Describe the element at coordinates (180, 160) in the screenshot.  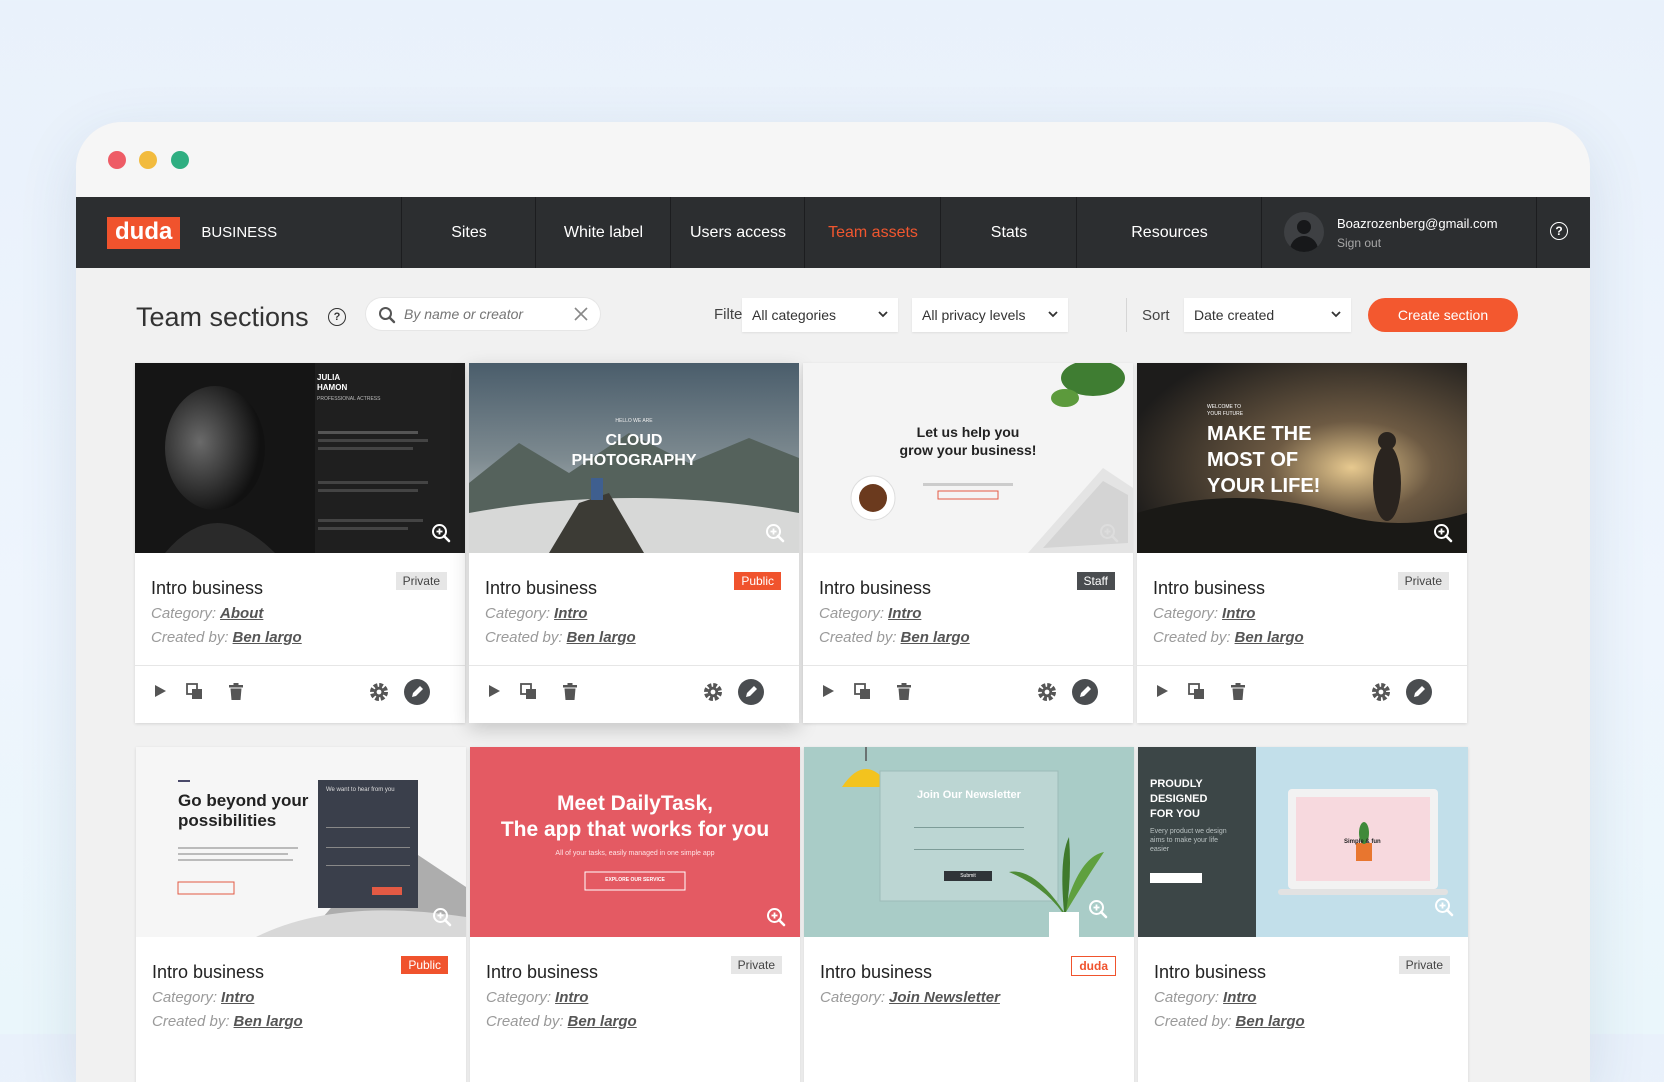
I see `maximize-window-dot` at that location.